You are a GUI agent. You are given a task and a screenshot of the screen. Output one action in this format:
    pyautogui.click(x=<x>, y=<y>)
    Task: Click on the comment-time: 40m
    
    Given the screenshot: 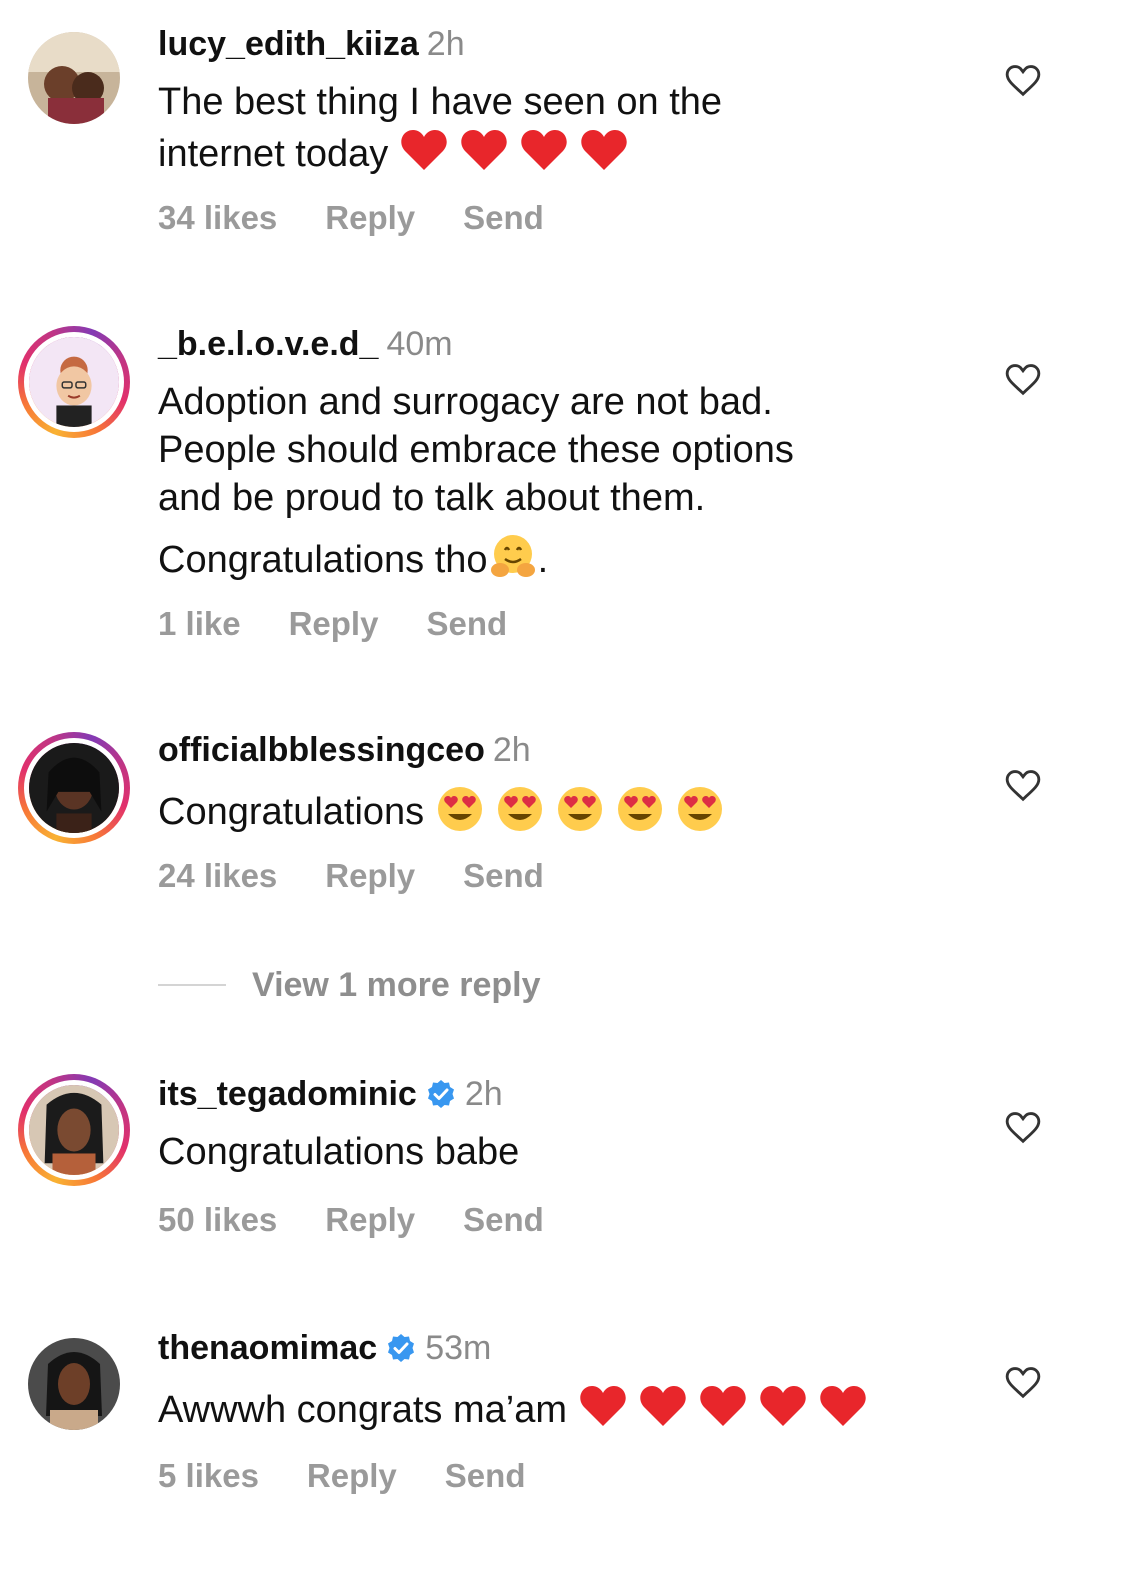 What is the action you would take?
    pyautogui.click(x=419, y=344)
    